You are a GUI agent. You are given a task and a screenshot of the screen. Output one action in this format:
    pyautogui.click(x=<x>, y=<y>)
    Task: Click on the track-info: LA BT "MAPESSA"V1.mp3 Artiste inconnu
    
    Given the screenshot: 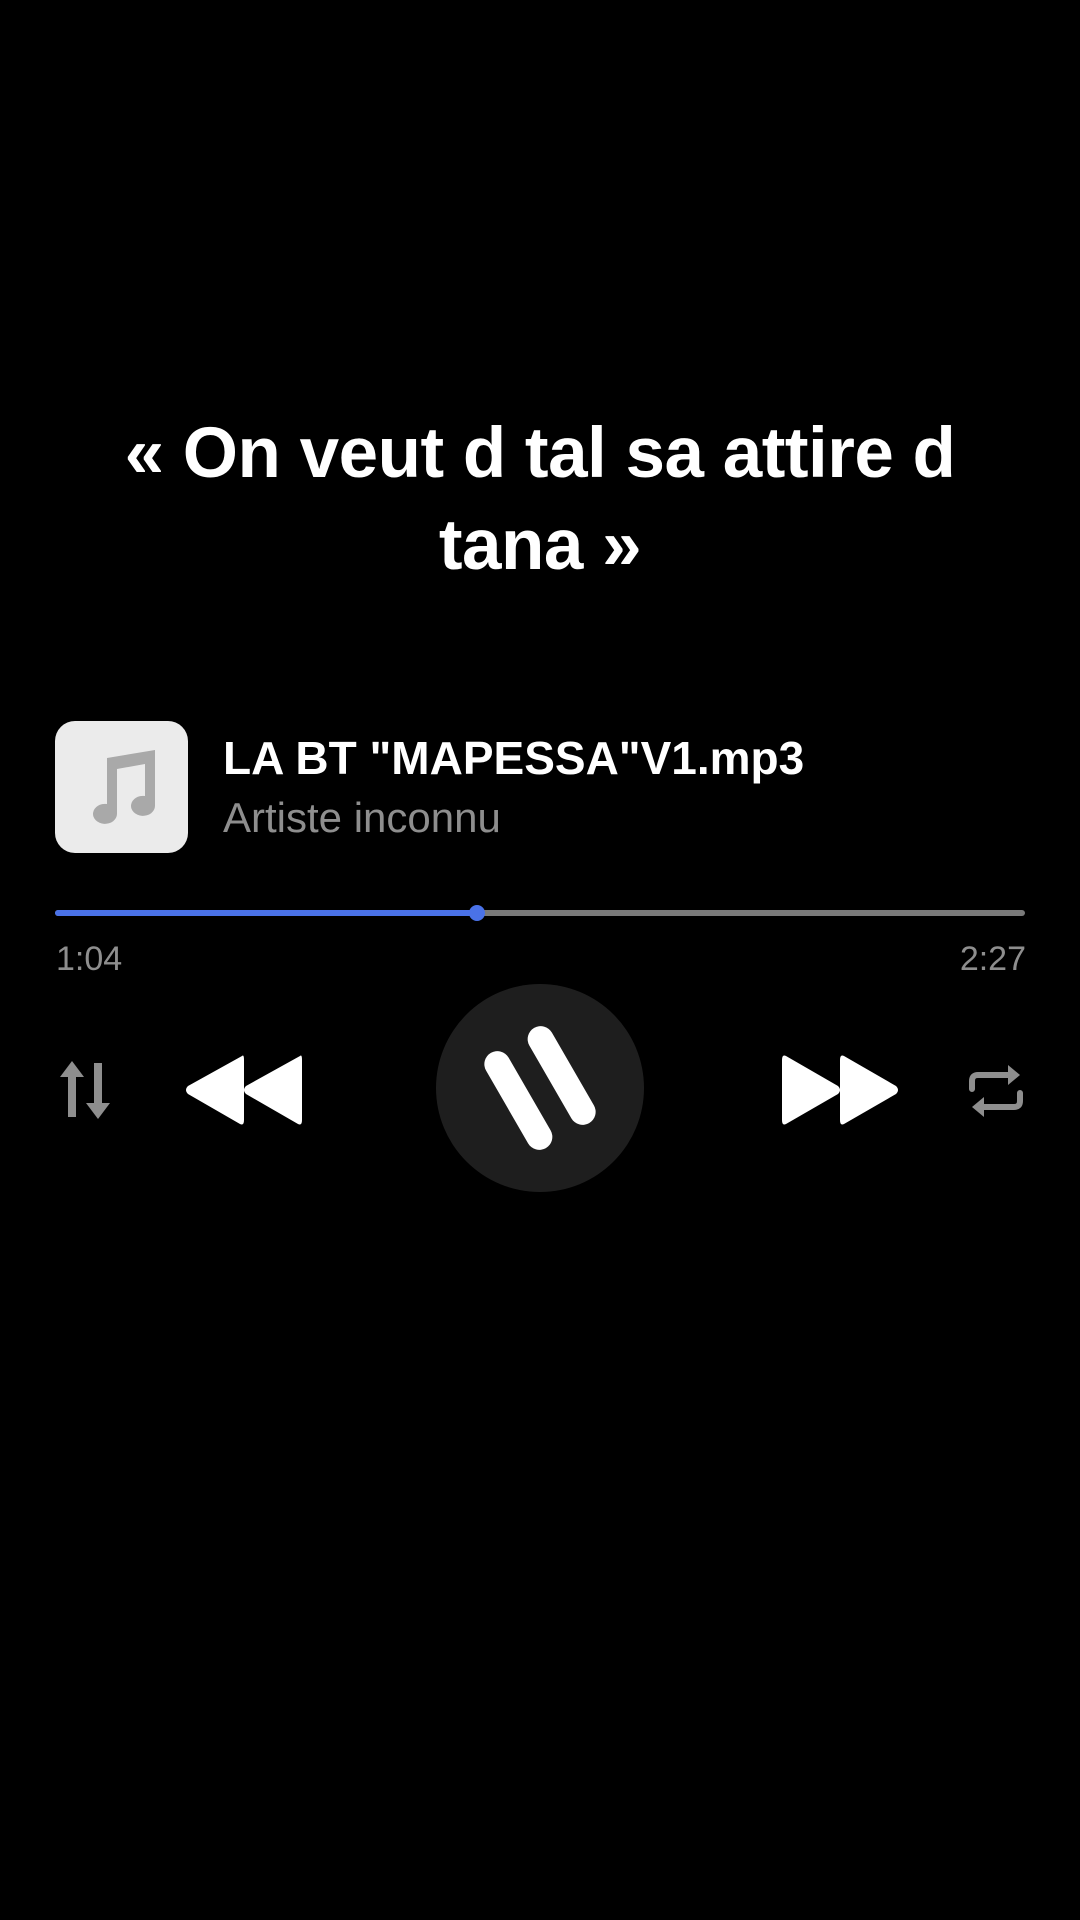 What is the action you would take?
    pyautogui.click(x=540, y=787)
    